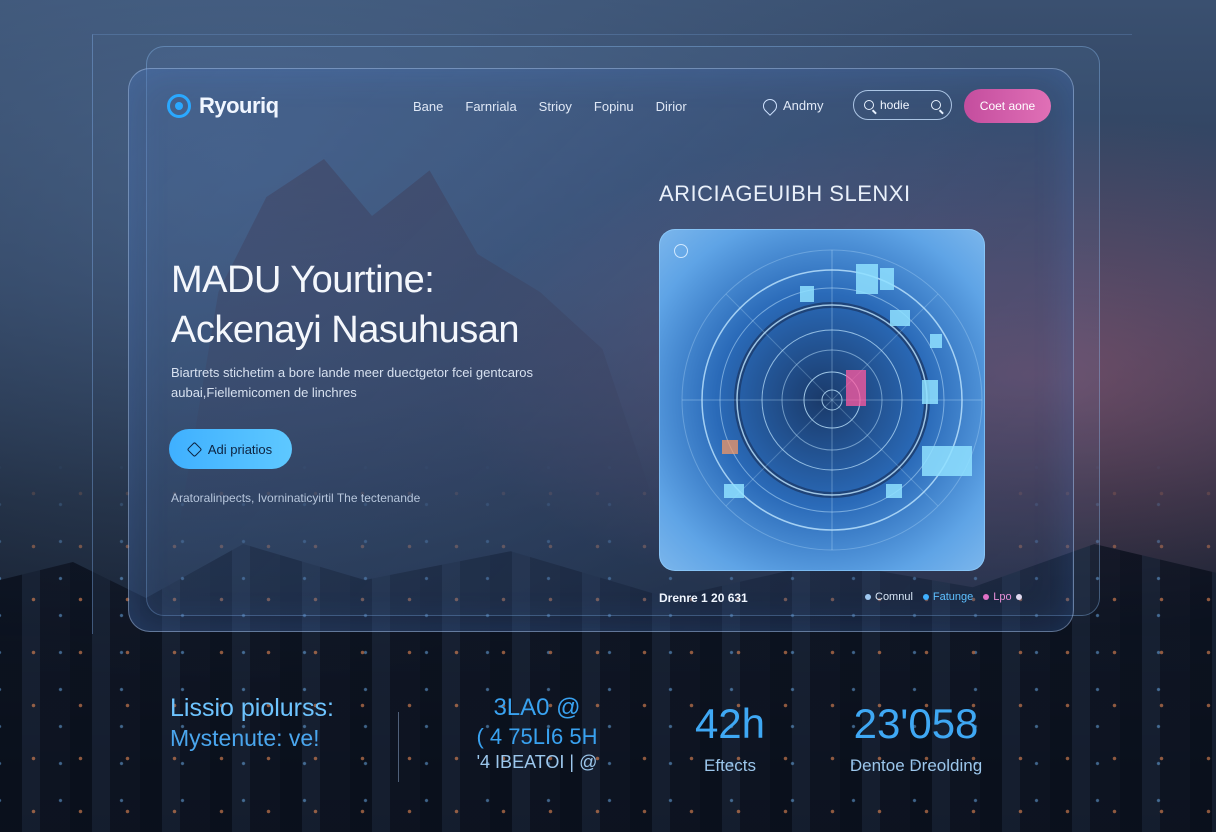 This screenshot has height=832, width=1216. What do you see at coordinates (785, 193) in the screenshot?
I see `section-title: ARICIAGEUIBH SLENXI` at bounding box center [785, 193].